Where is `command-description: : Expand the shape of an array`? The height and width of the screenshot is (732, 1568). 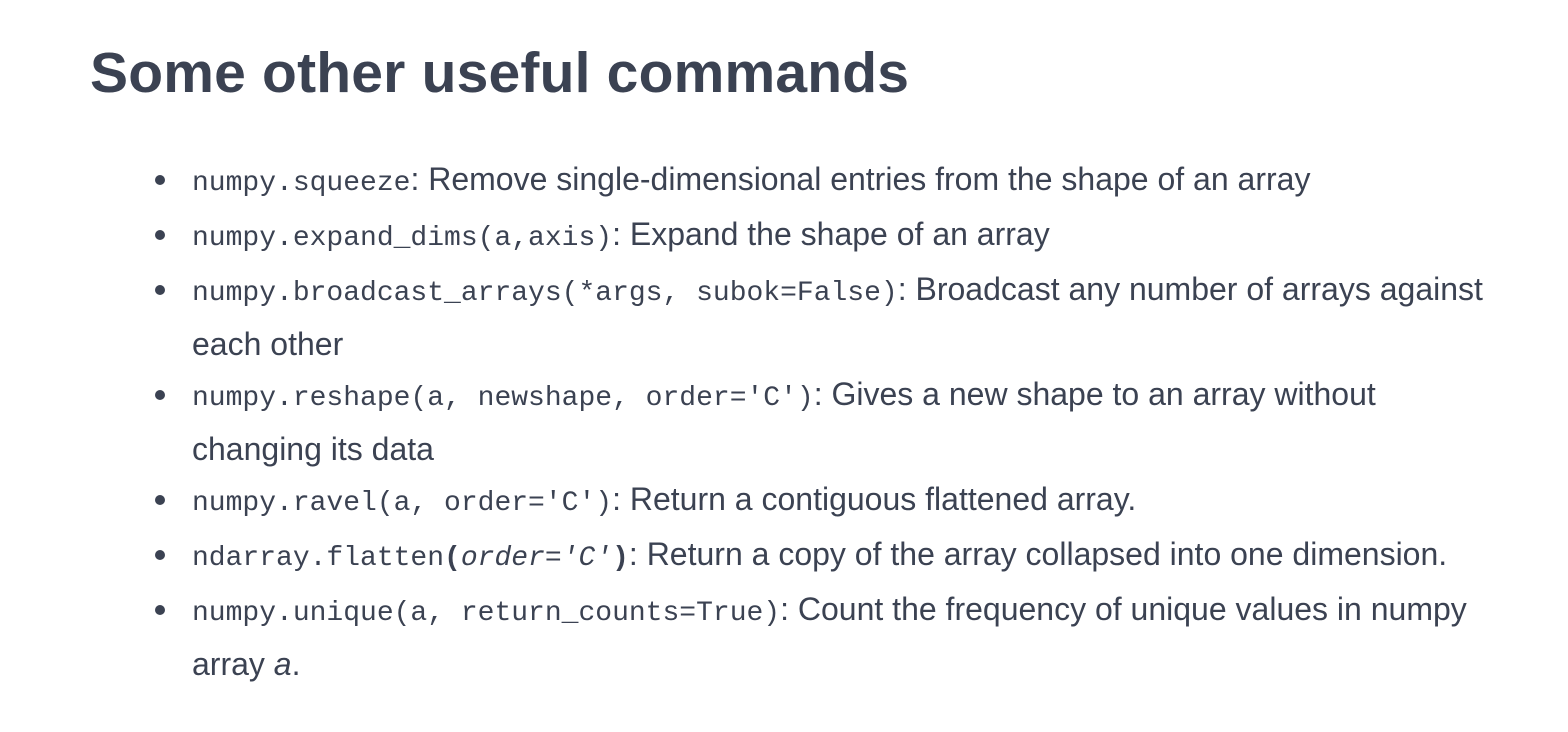
command-description: : Expand the shape of an array is located at coordinates (831, 234).